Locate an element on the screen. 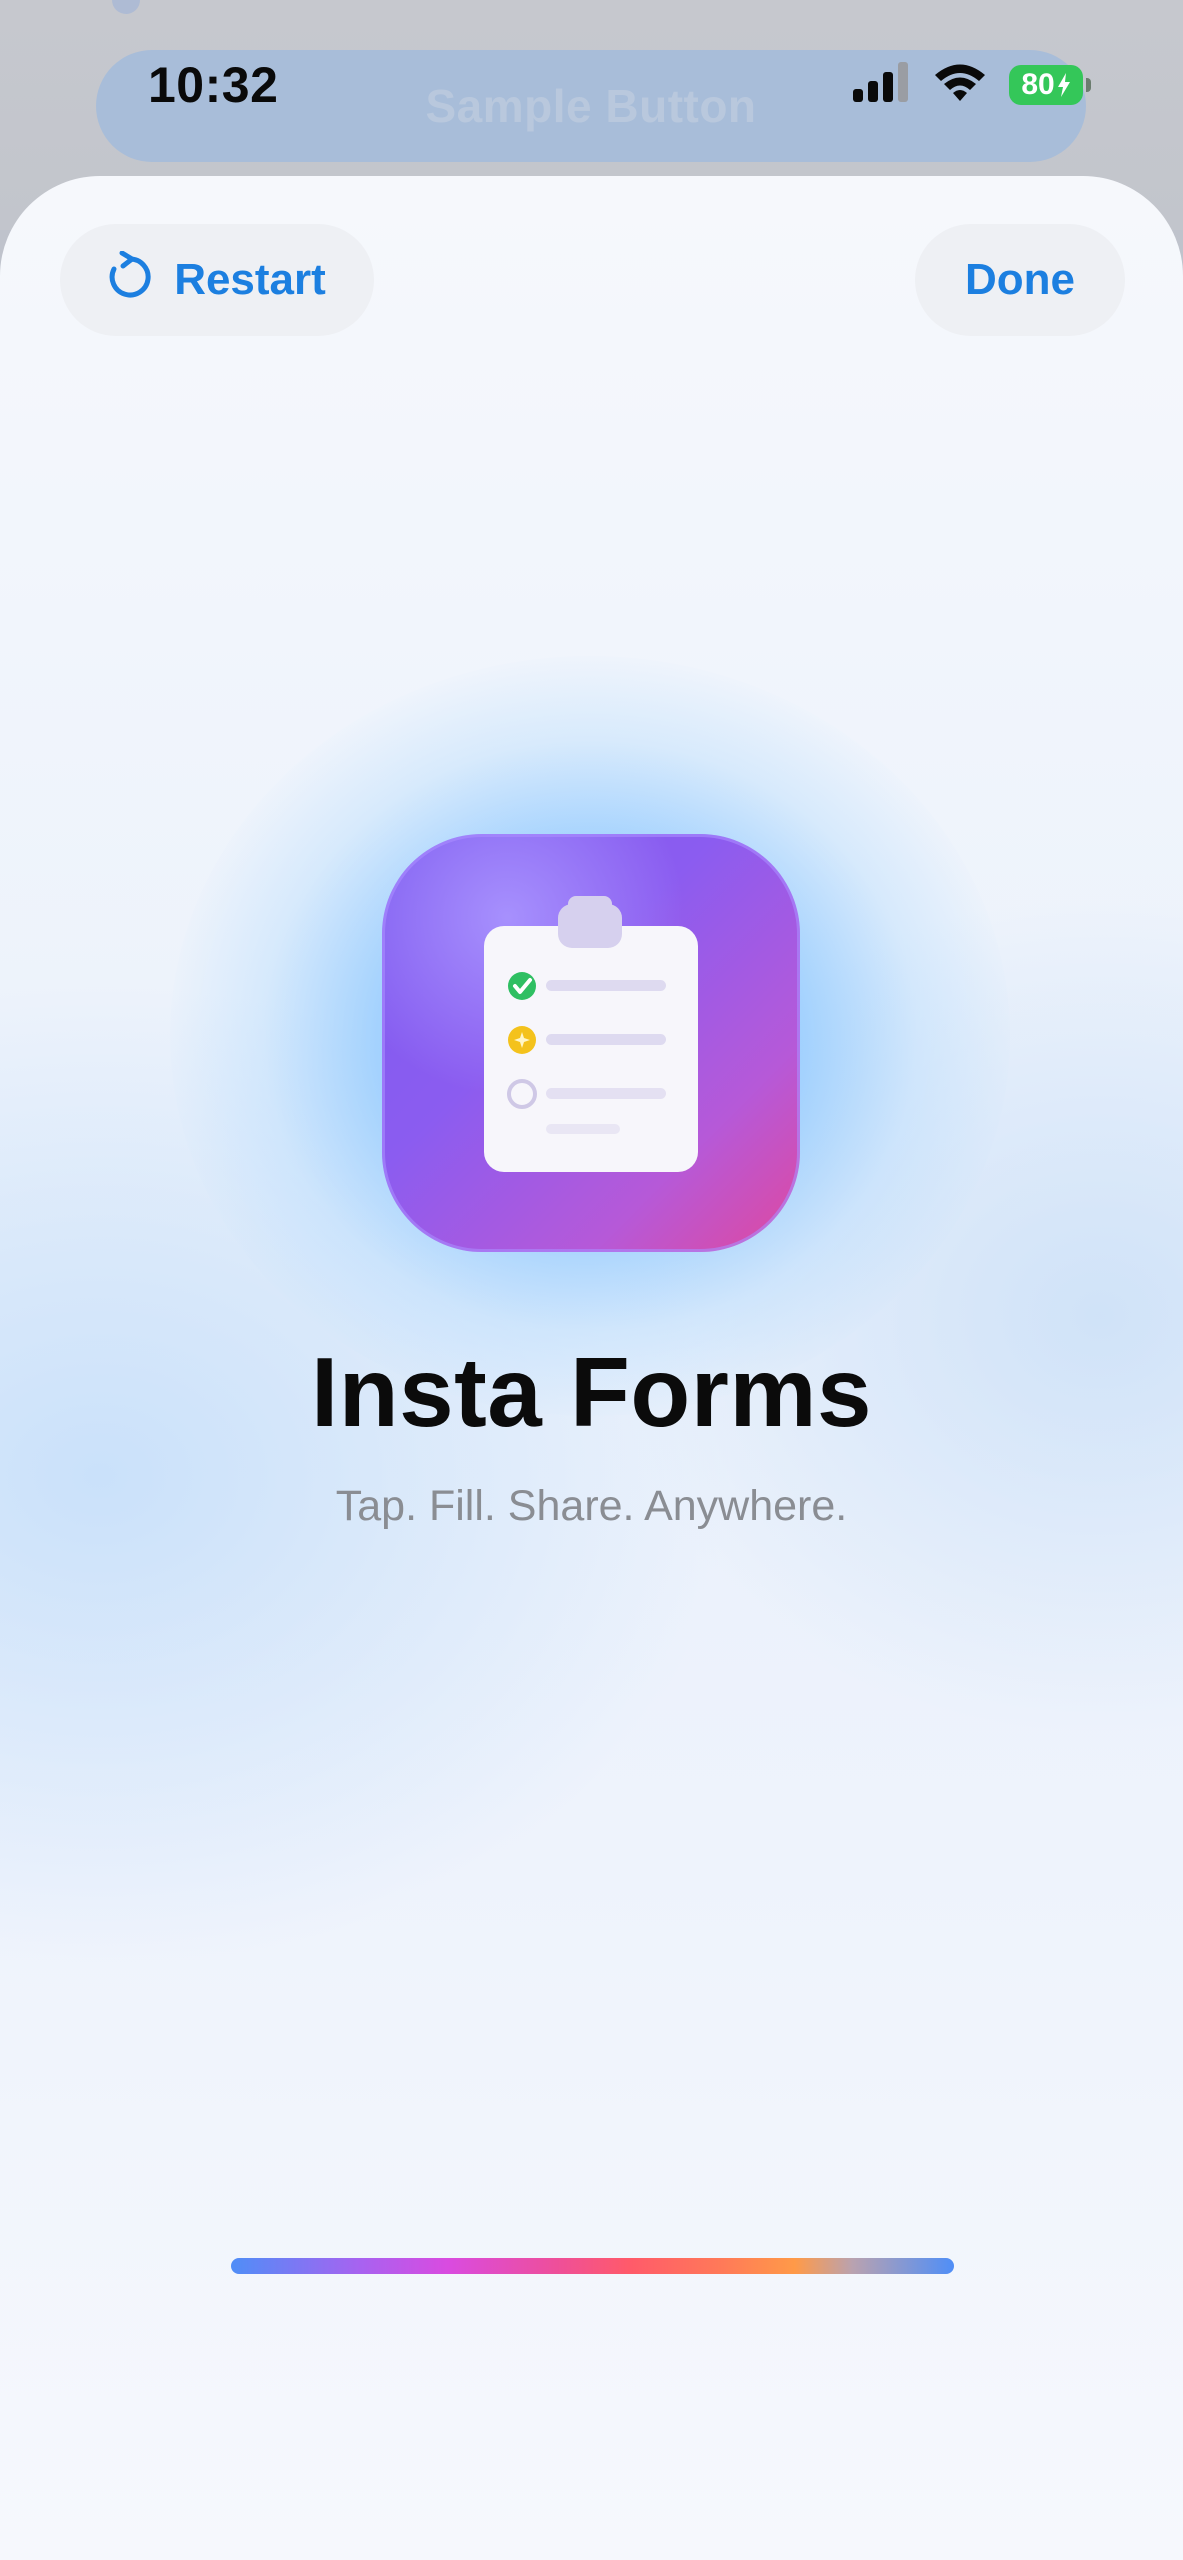  battery-cap is located at coordinates (1088, 84).